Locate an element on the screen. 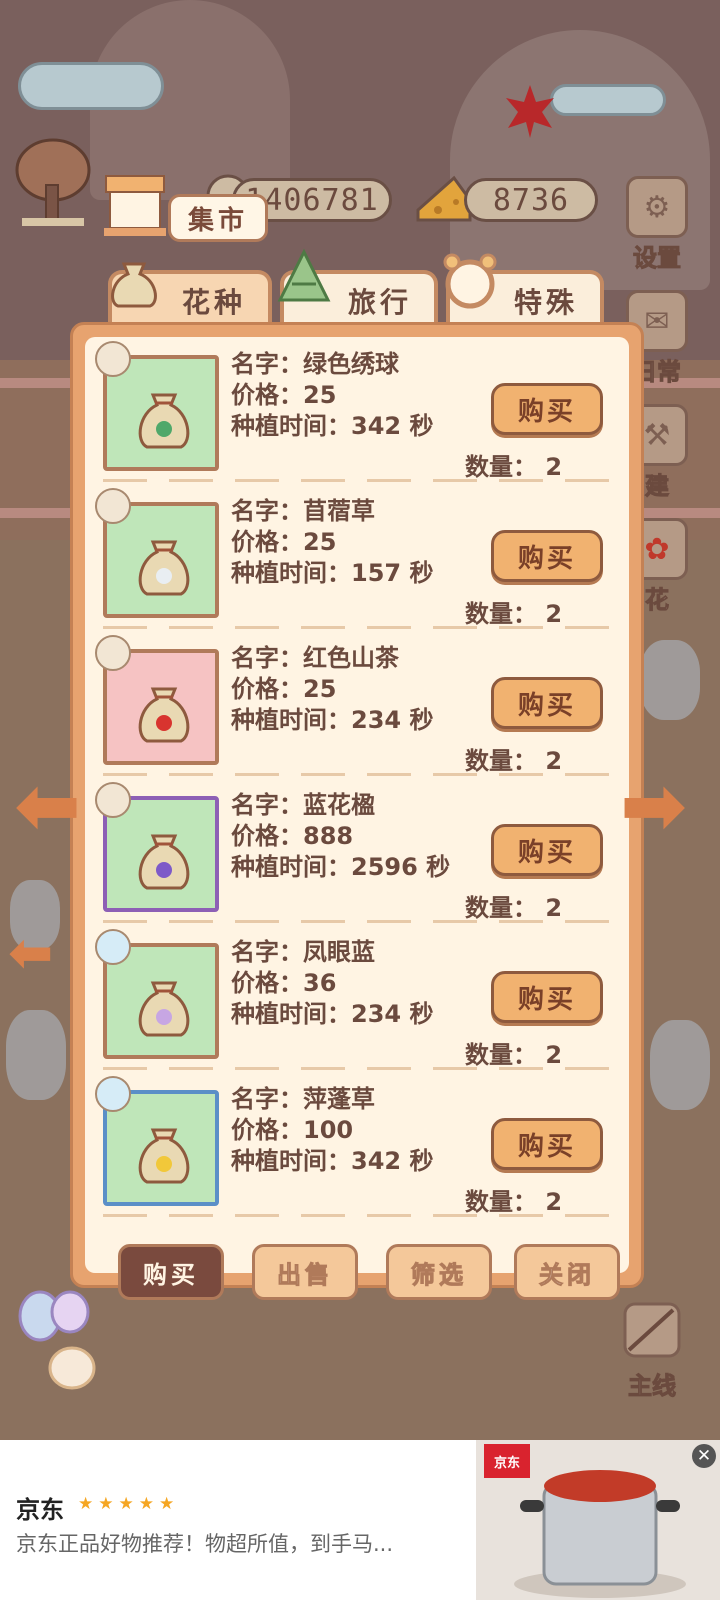 This screenshot has width=720, height=1600. ad-title: 京东 is located at coordinates (40, 1507).